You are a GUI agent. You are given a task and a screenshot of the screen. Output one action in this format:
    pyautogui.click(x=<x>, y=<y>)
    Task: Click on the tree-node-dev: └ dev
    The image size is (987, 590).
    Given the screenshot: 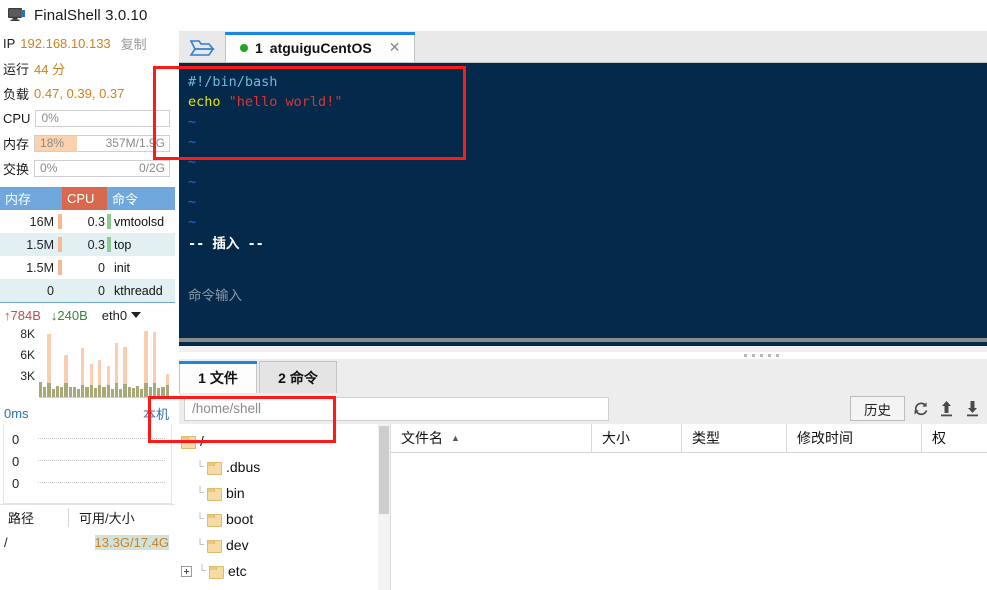 What is the action you would take?
    pyautogui.click(x=284, y=545)
    